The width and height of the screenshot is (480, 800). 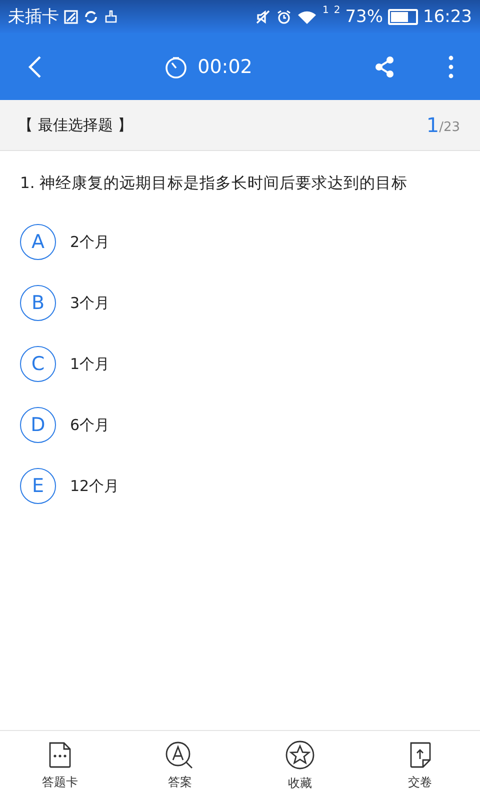 I want to click on answer-search-icon, so click(x=180, y=754).